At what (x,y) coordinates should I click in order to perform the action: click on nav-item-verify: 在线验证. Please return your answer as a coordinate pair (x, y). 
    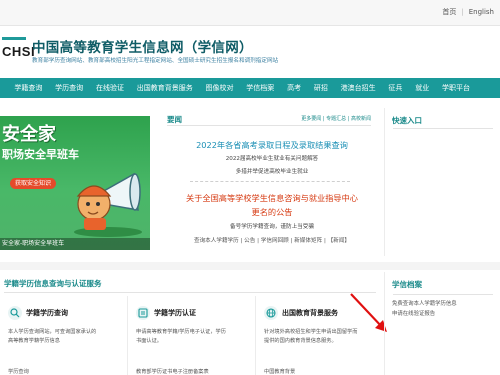
    Looking at the image, I should click on (110, 88).